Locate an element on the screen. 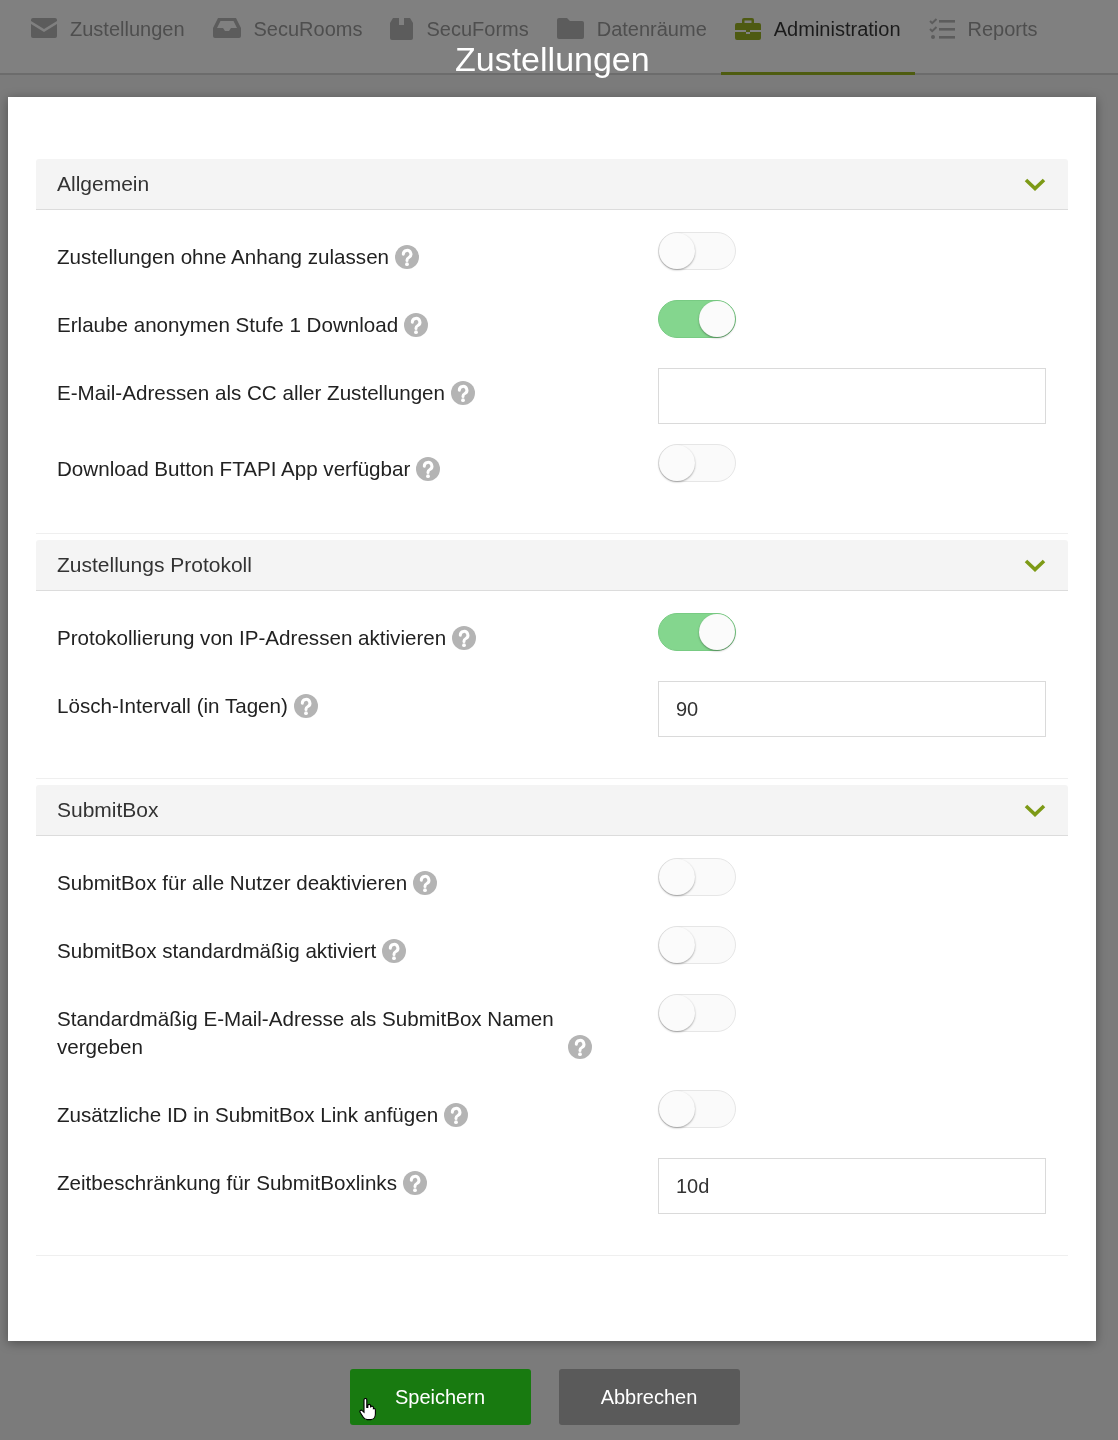 The height and width of the screenshot is (1440, 1118). setting-label: SubmitBox standardmäßig aktiviert is located at coordinates (217, 951).